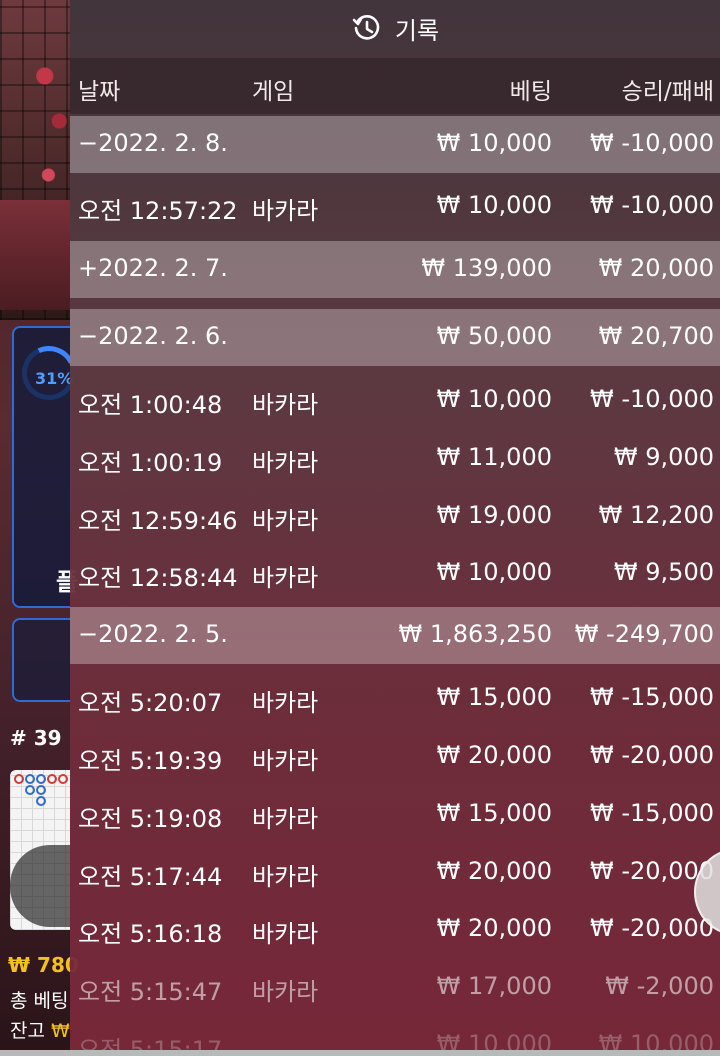 The width and height of the screenshot is (720, 1056). I want to click on history-row: 오전 1:00:48 바카라 ₩ 10,000 ₩ -10,000, so click(395, 400).